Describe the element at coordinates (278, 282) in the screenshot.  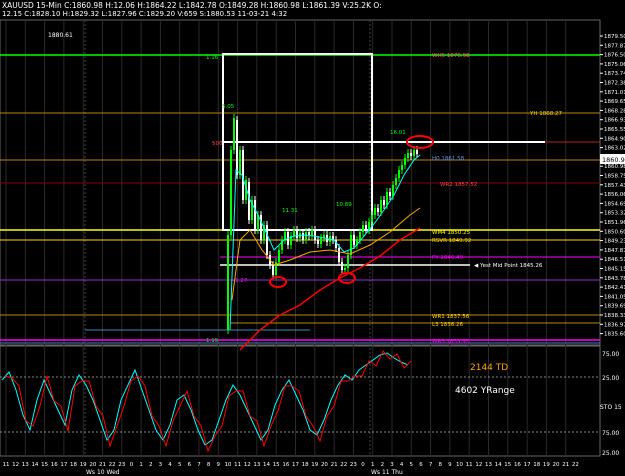
I see `low-circle-marker` at that location.